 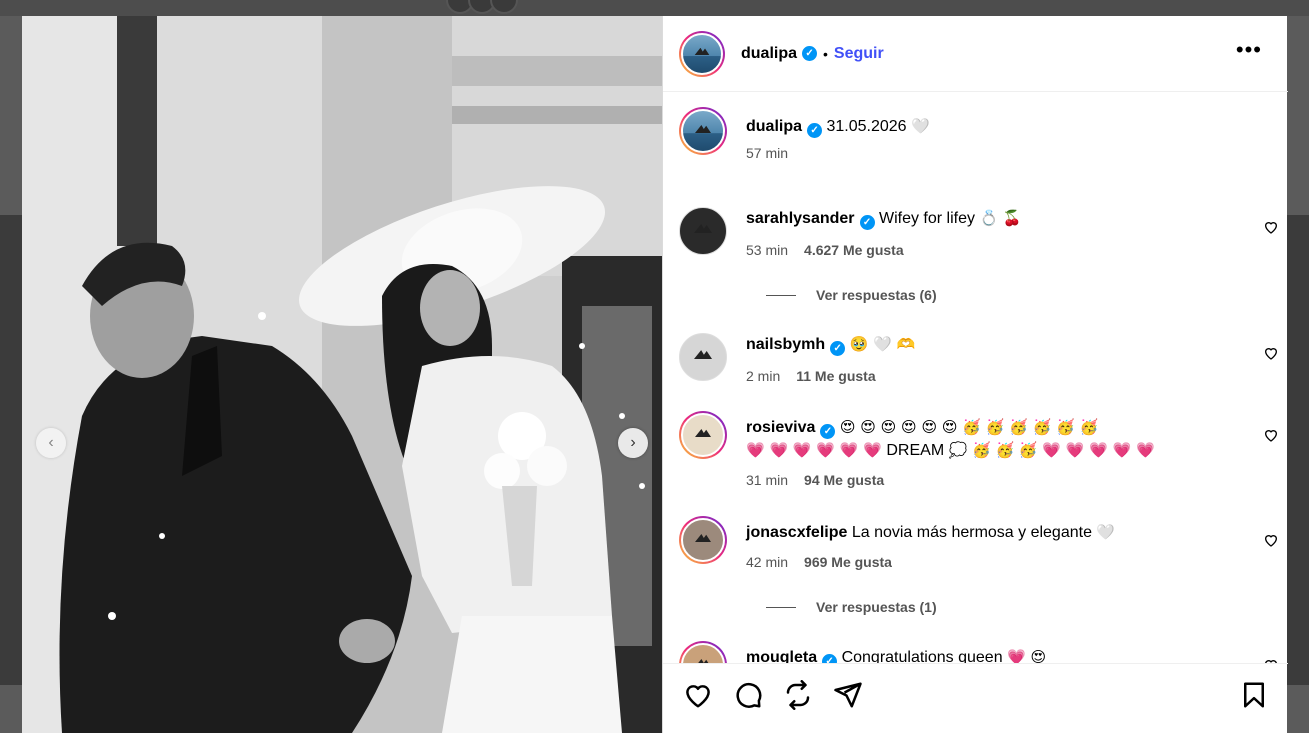 What do you see at coordinates (814, 450) in the screenshot?
I see `comment-emoji-line2: 💗 💗 💗 💗 💗 💗` at bounding box center [814, 450].